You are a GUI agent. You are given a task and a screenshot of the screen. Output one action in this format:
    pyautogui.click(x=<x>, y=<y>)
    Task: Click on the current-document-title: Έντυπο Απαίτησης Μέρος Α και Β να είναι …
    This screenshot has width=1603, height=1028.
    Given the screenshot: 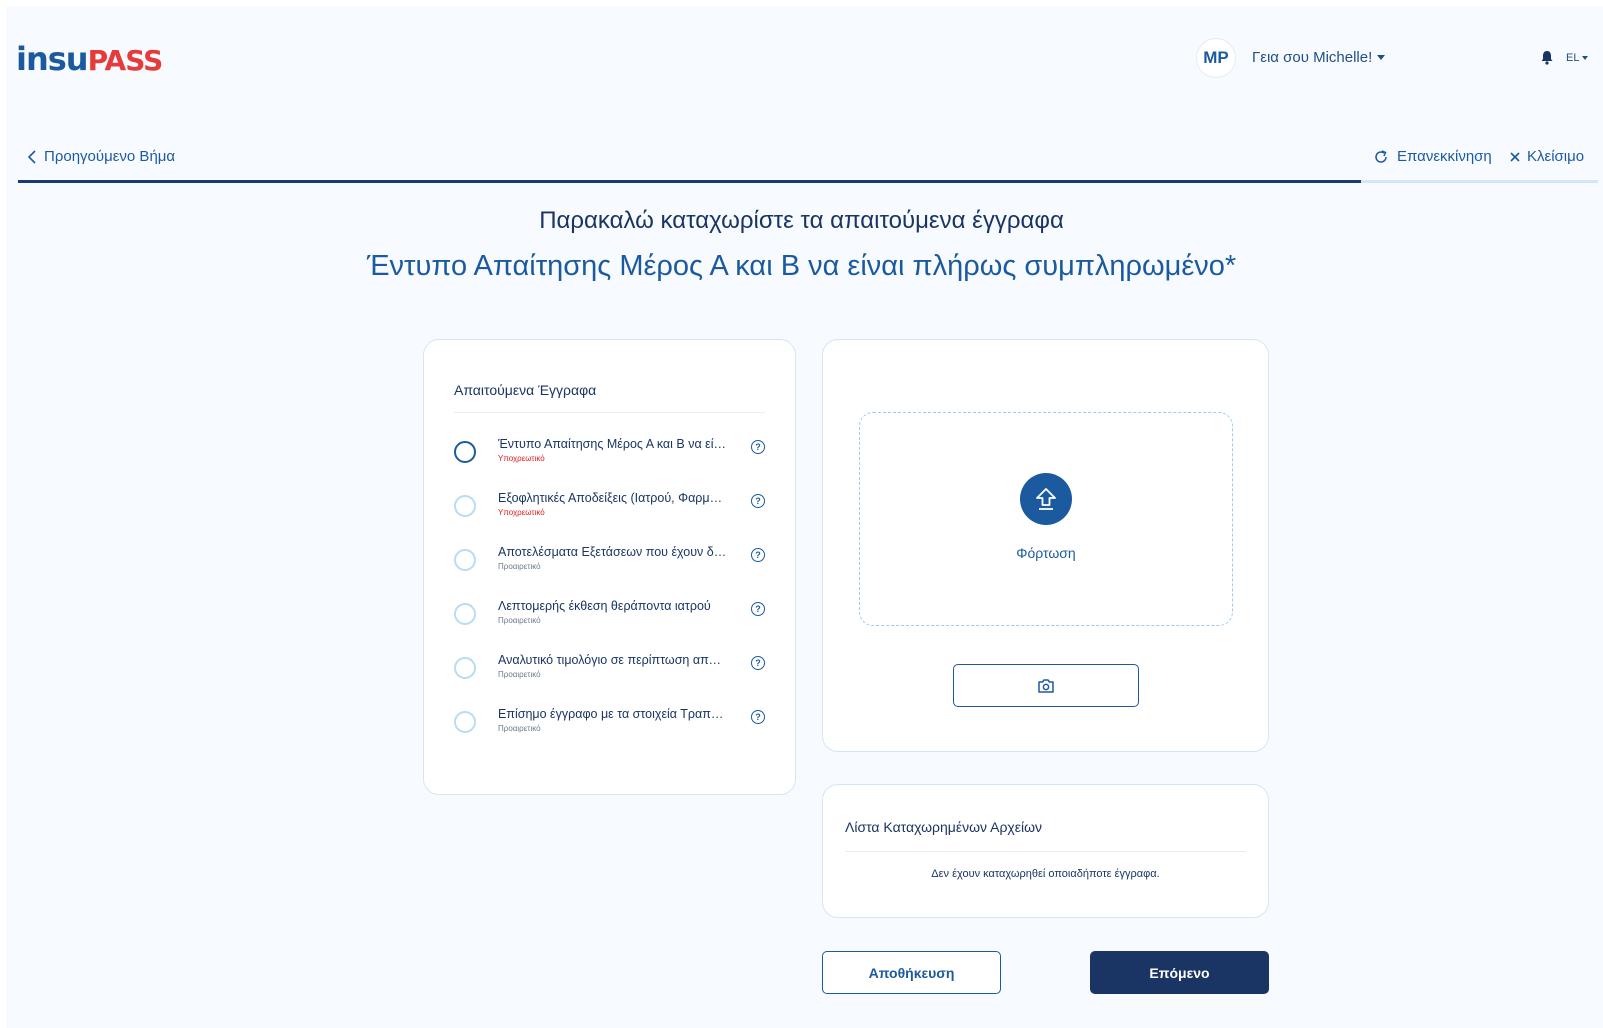 What is the action you would take?
    pyautogui.click(x=801, y=266)
    